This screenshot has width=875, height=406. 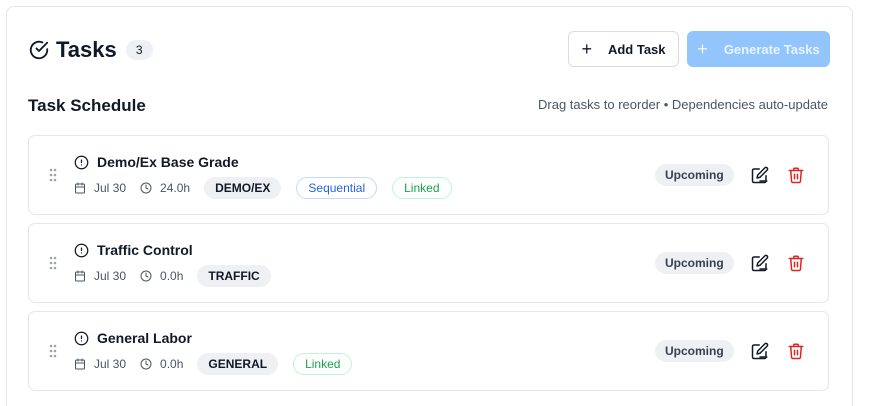 I want to click on task-count-badge: 3, so click(x=139, y=50).